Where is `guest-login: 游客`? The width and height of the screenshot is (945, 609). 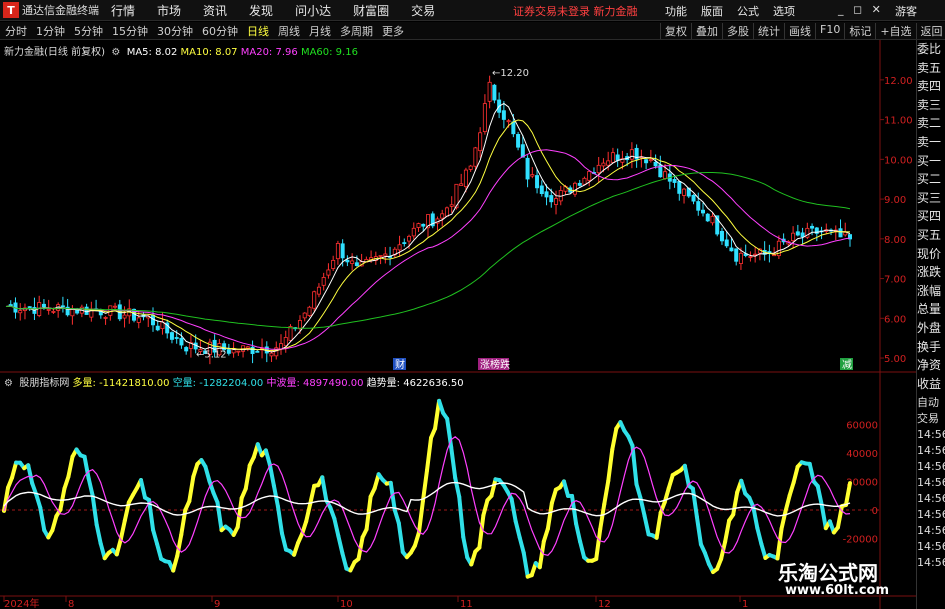 guest-login: 游客 is located at coordinates (906, 11).